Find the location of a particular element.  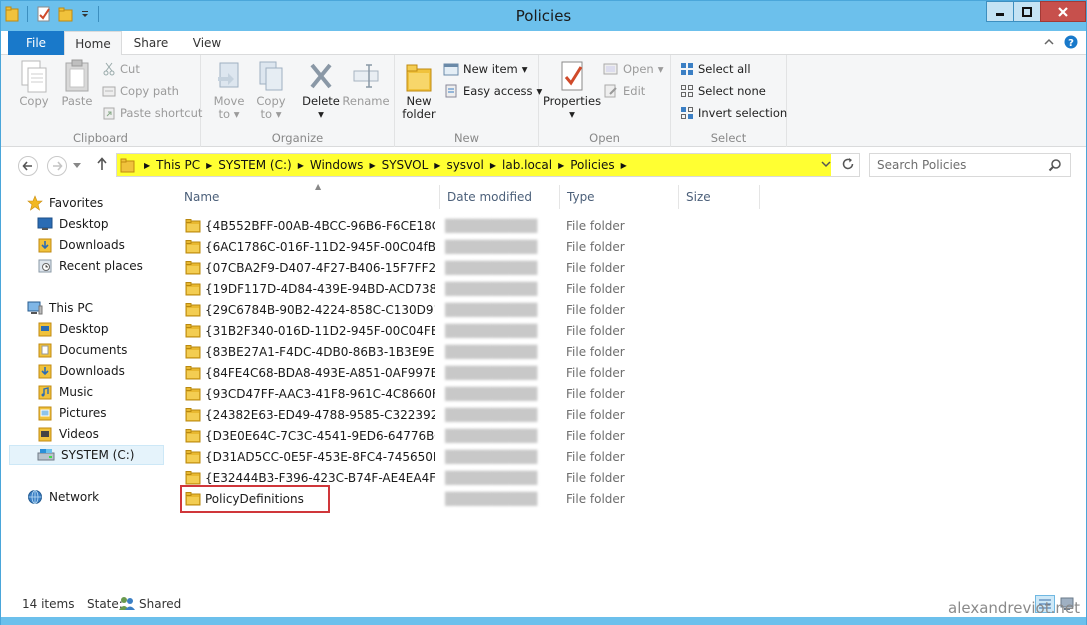

folder-icon is located at coordinates (193, 373).